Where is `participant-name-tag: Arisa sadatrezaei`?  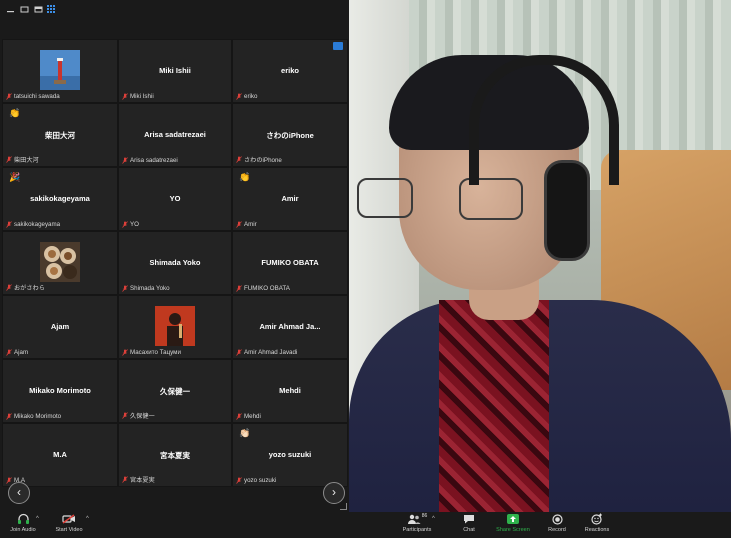
participant-name-tag: Arisa sadatrezaei is located at coordinates (150, 160).